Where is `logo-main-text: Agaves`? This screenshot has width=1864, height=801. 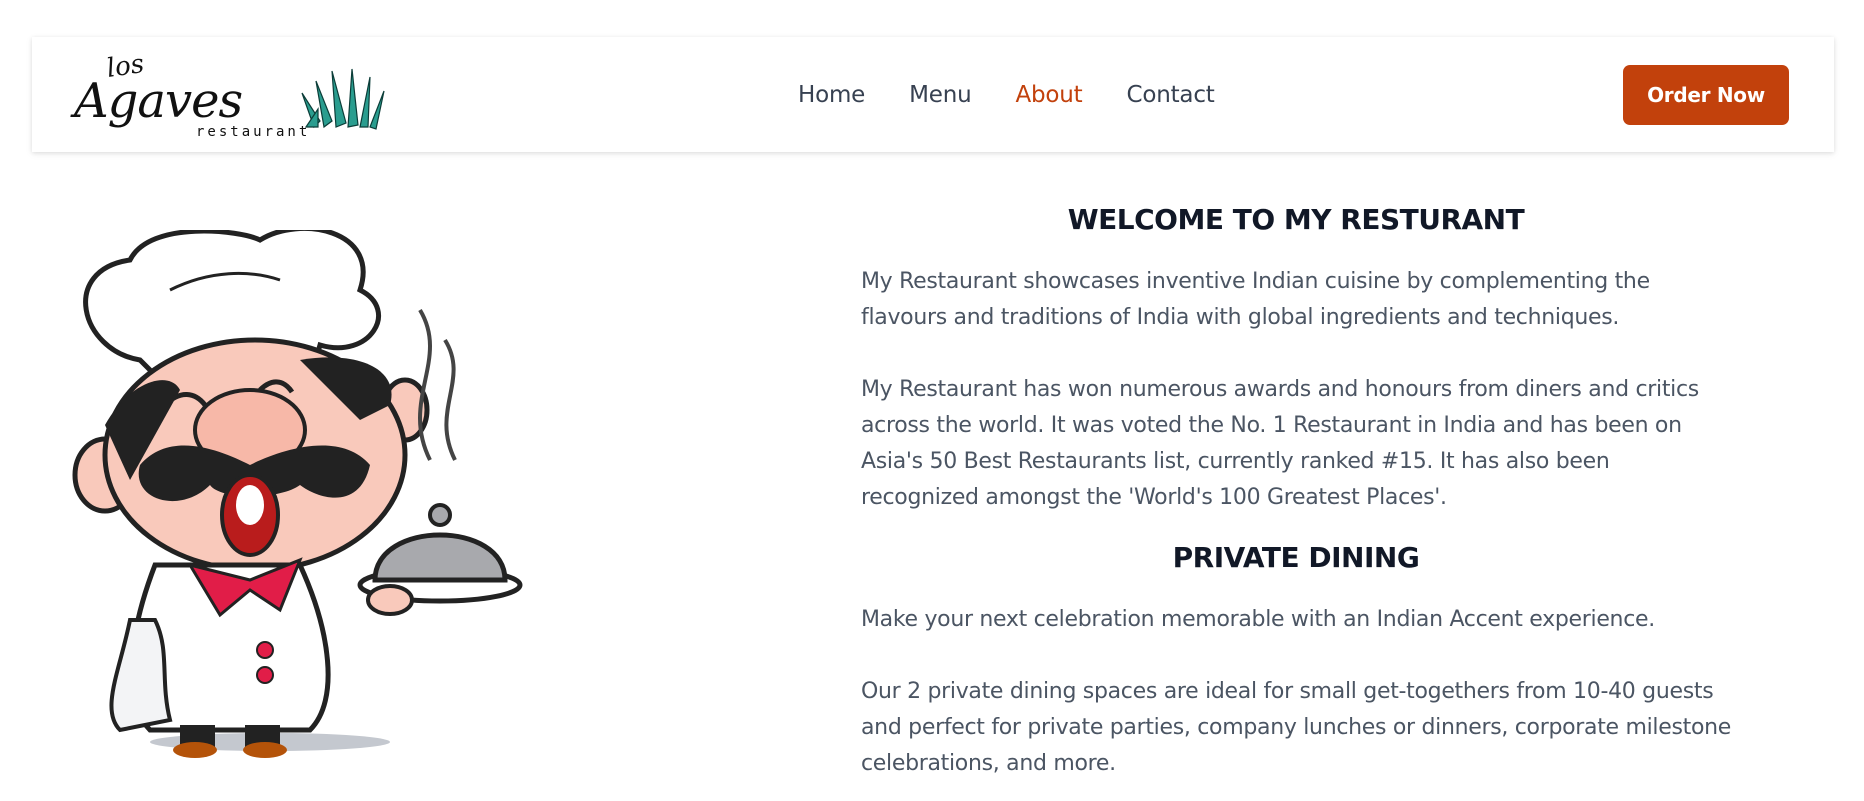
logo-main-text: Agaves is located at coordinates (156, 101).